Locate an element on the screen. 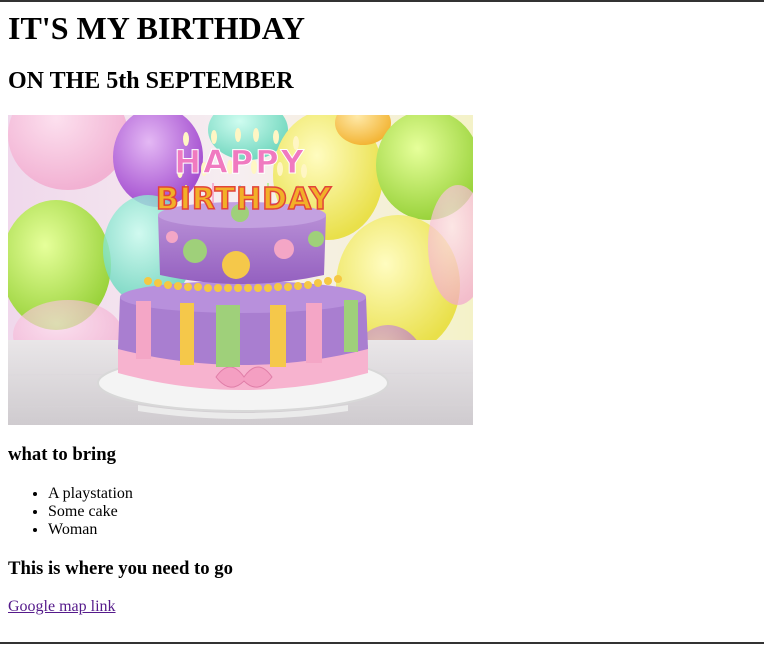 This screenshot has width=764, height=645. list-item: A playstation is located at coordinates (90, 494).